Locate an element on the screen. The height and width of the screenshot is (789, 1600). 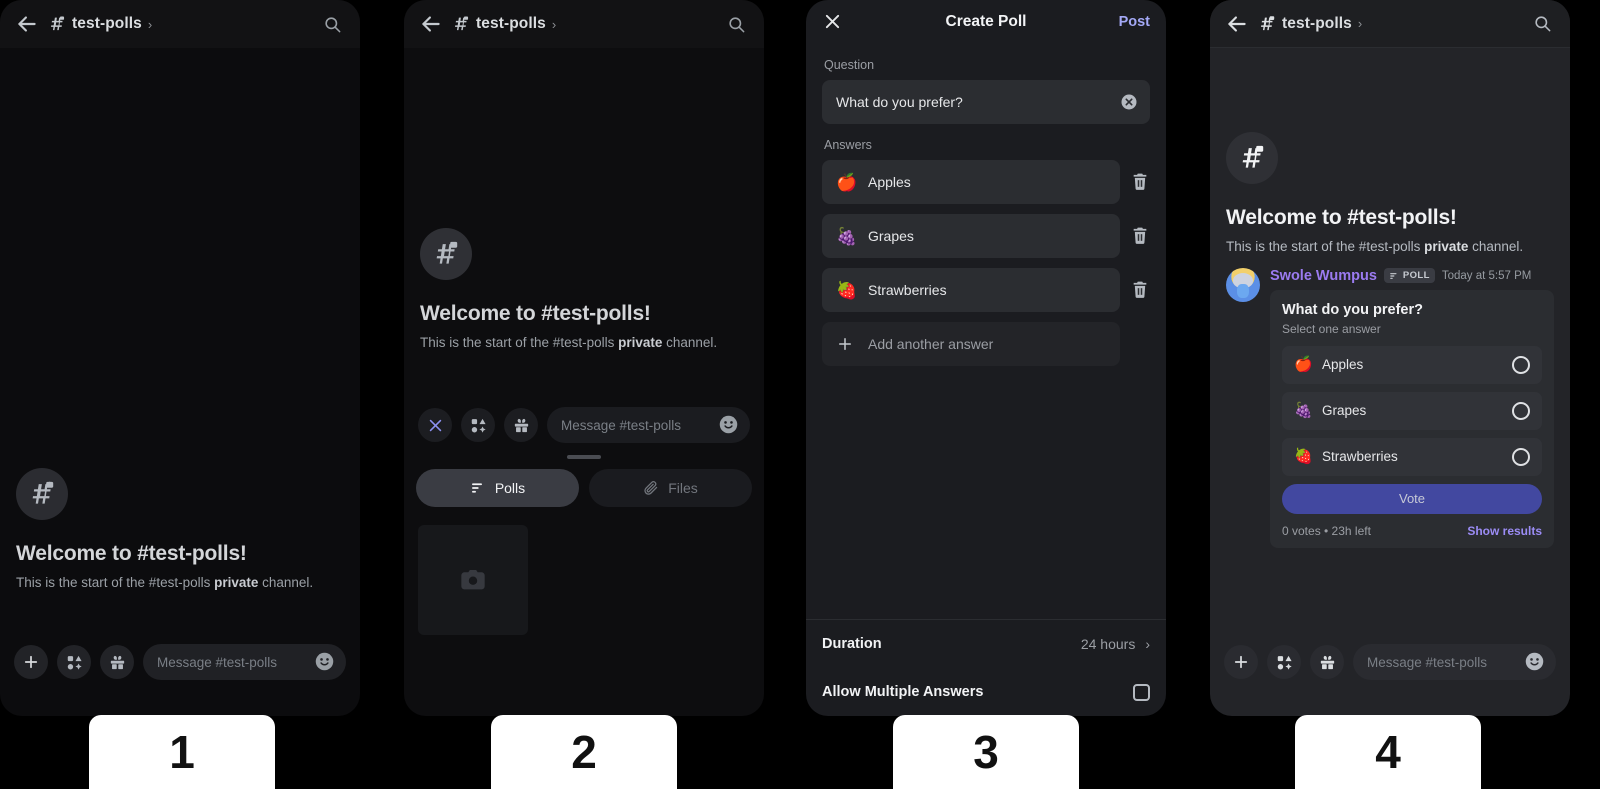
tab-polls: Polls is located at coordinates (497, 488).